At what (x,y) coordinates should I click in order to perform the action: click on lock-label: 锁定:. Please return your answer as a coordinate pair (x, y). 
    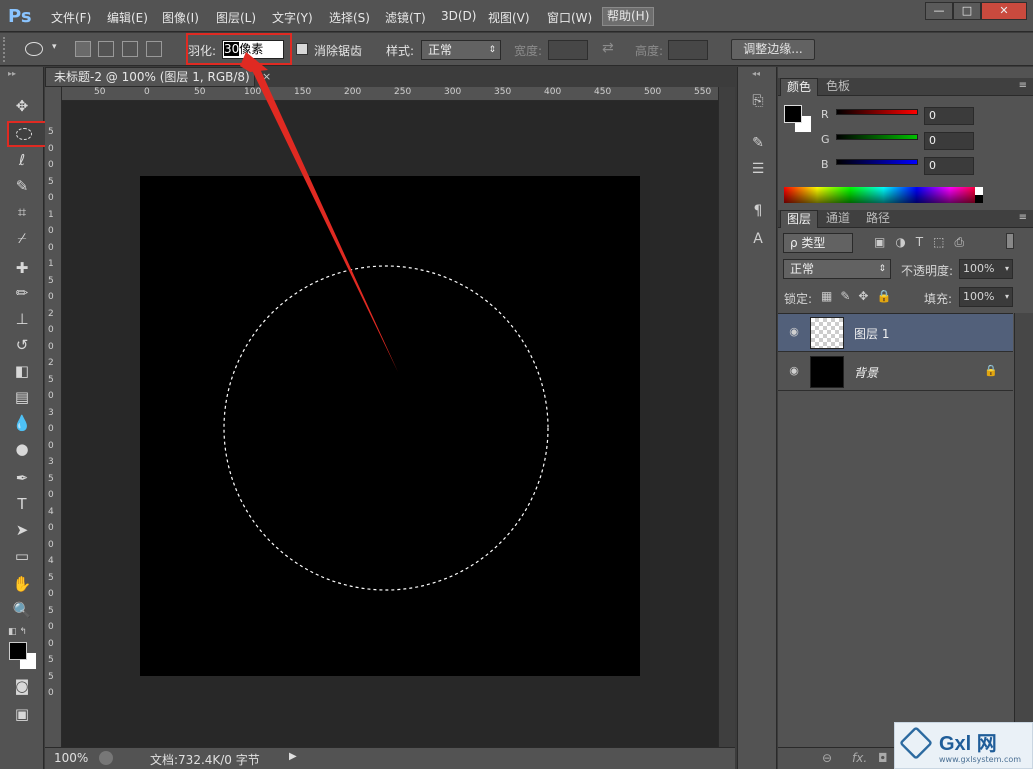
    Looking at the image, I should click on (798, 299).